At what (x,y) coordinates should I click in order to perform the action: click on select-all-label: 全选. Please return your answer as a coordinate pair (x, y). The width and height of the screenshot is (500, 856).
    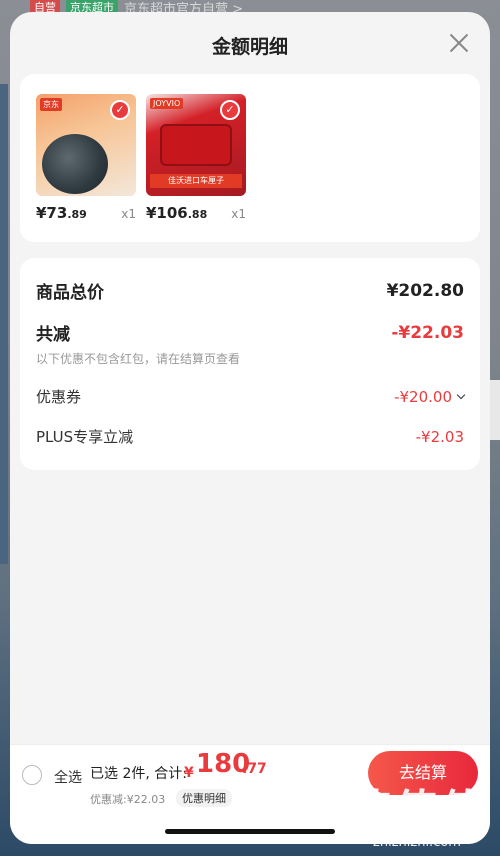
    Looking at the image, I should click on (68, 777).